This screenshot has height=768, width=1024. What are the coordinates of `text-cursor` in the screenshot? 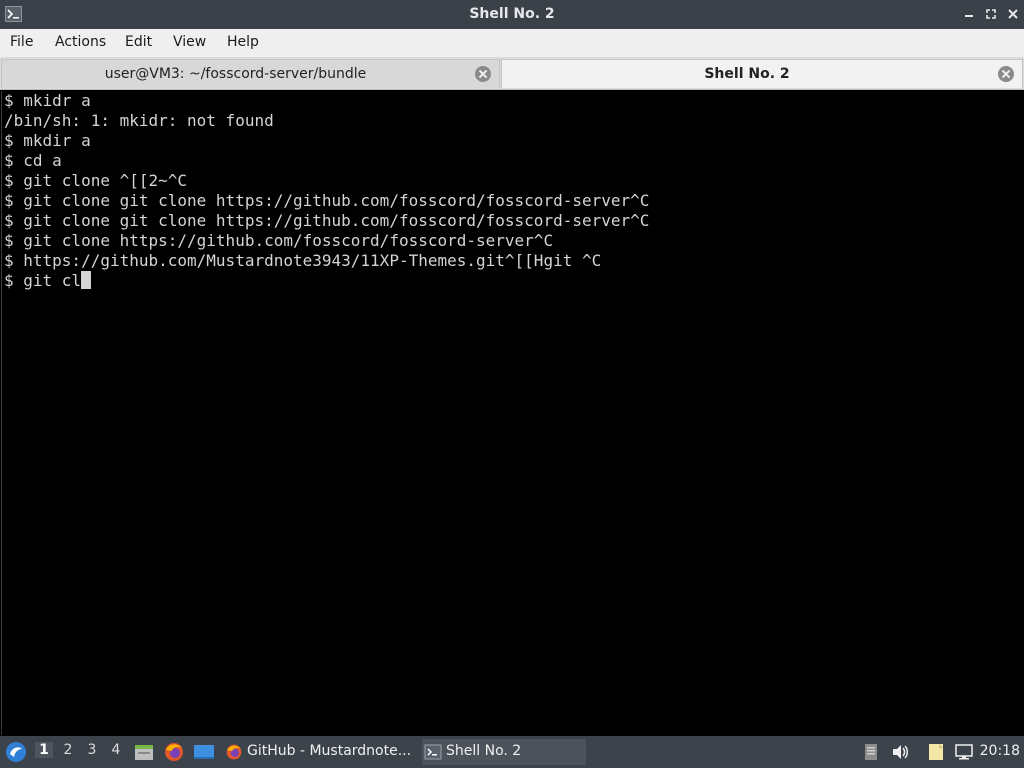 It's located at (86, 280).